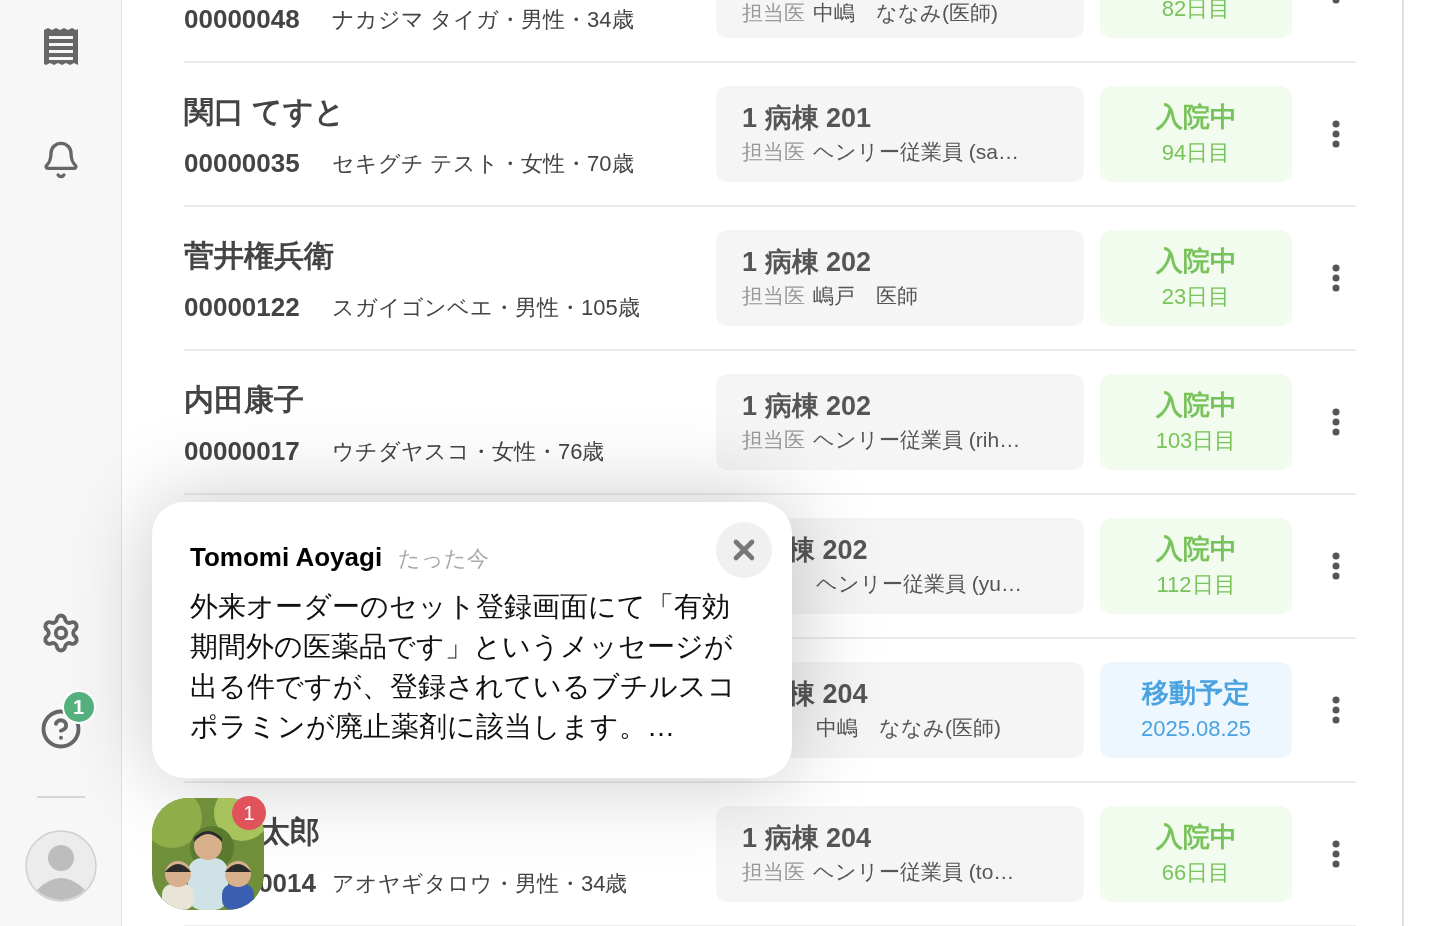  Describe the element at coordinates (1196, 440) in the screenshot. I see `day-count: 103日目` at that location.